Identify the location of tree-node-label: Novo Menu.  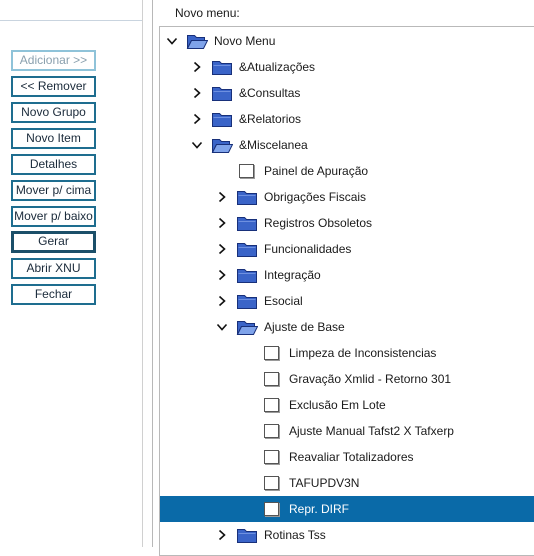
(245, 41).